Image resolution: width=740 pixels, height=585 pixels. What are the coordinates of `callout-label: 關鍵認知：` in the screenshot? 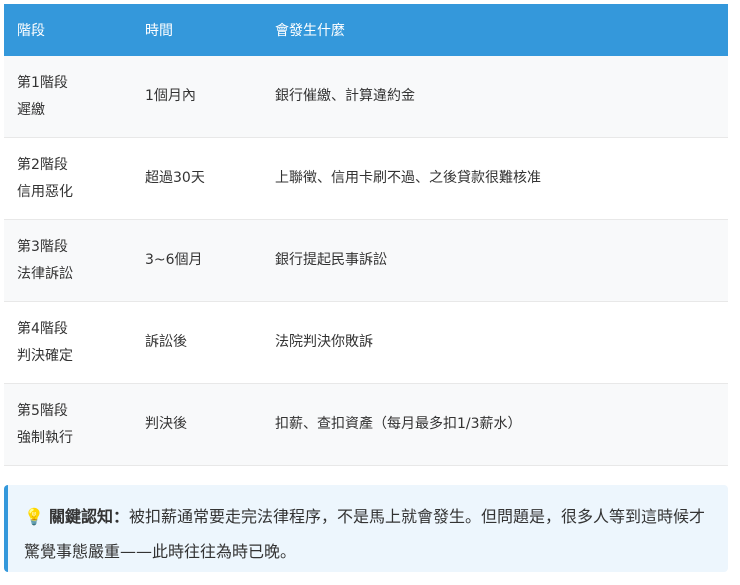 It's located at (89, 516).